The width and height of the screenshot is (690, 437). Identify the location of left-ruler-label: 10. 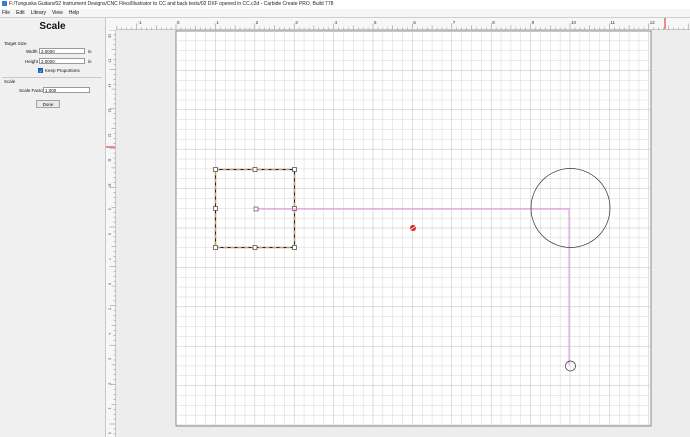
(110, 185).